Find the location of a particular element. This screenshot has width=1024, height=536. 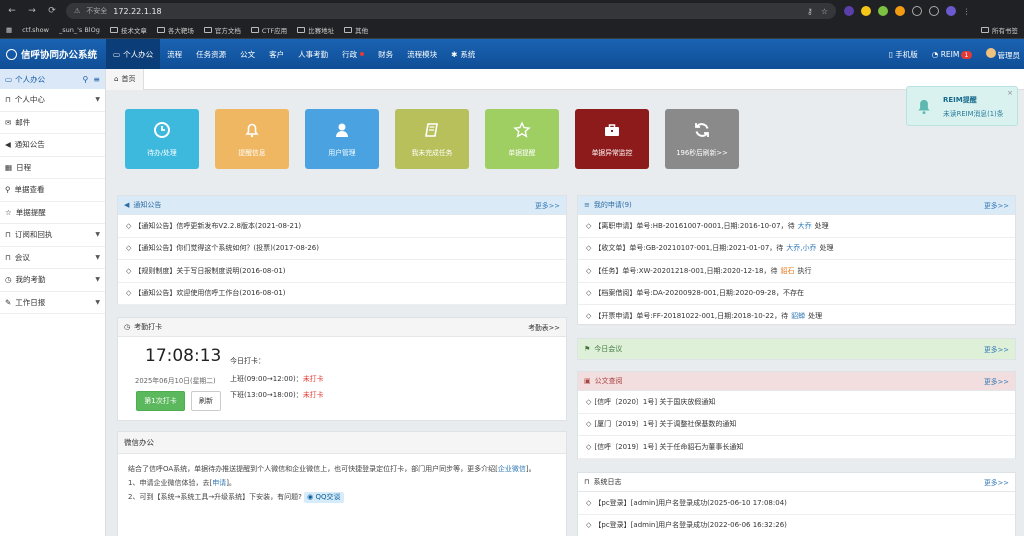

user-menu: 管理员 is located at coordinates (1002, 54).